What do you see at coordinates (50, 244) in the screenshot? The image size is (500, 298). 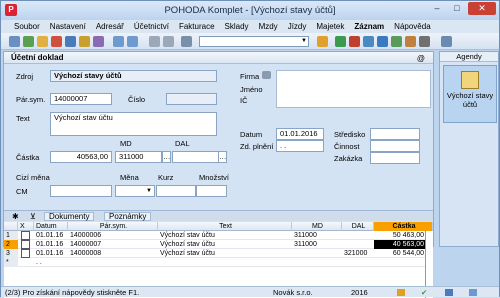 I see `cell-datum: 01.01.16` at bounding box center [50, 244].